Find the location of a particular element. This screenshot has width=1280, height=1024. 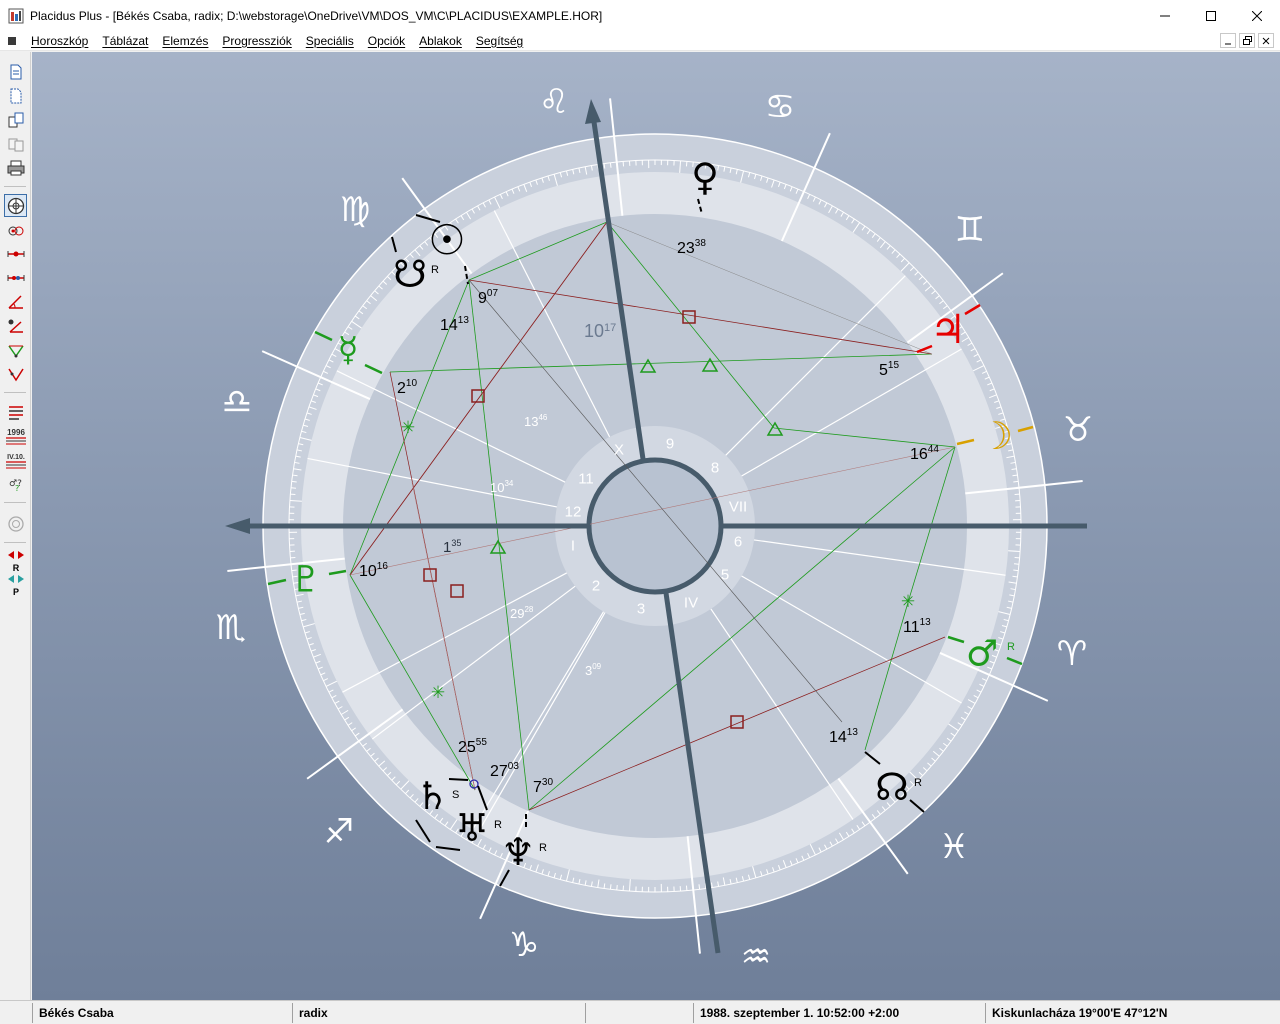

aspect-line-button is located at coordinates (15, 253).